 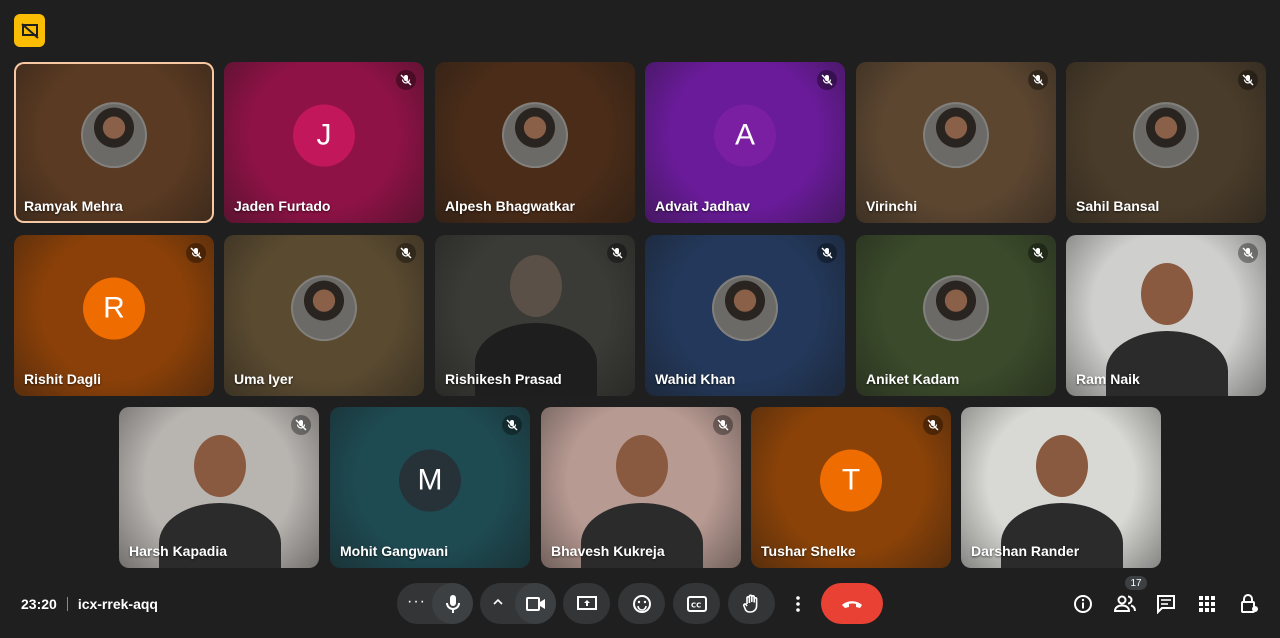 What do you see at coordinates (1136, 583) in the screenshot?
I see `participant-count-badge: 17` at bounding box center [1136, 583].